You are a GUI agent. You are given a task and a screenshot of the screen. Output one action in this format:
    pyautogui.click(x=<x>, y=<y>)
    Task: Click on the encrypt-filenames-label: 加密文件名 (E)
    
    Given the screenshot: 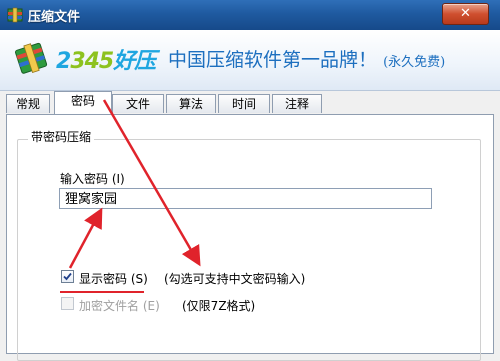 What is the action you would take?
    pyautogui.click(x=119, y=305)
    